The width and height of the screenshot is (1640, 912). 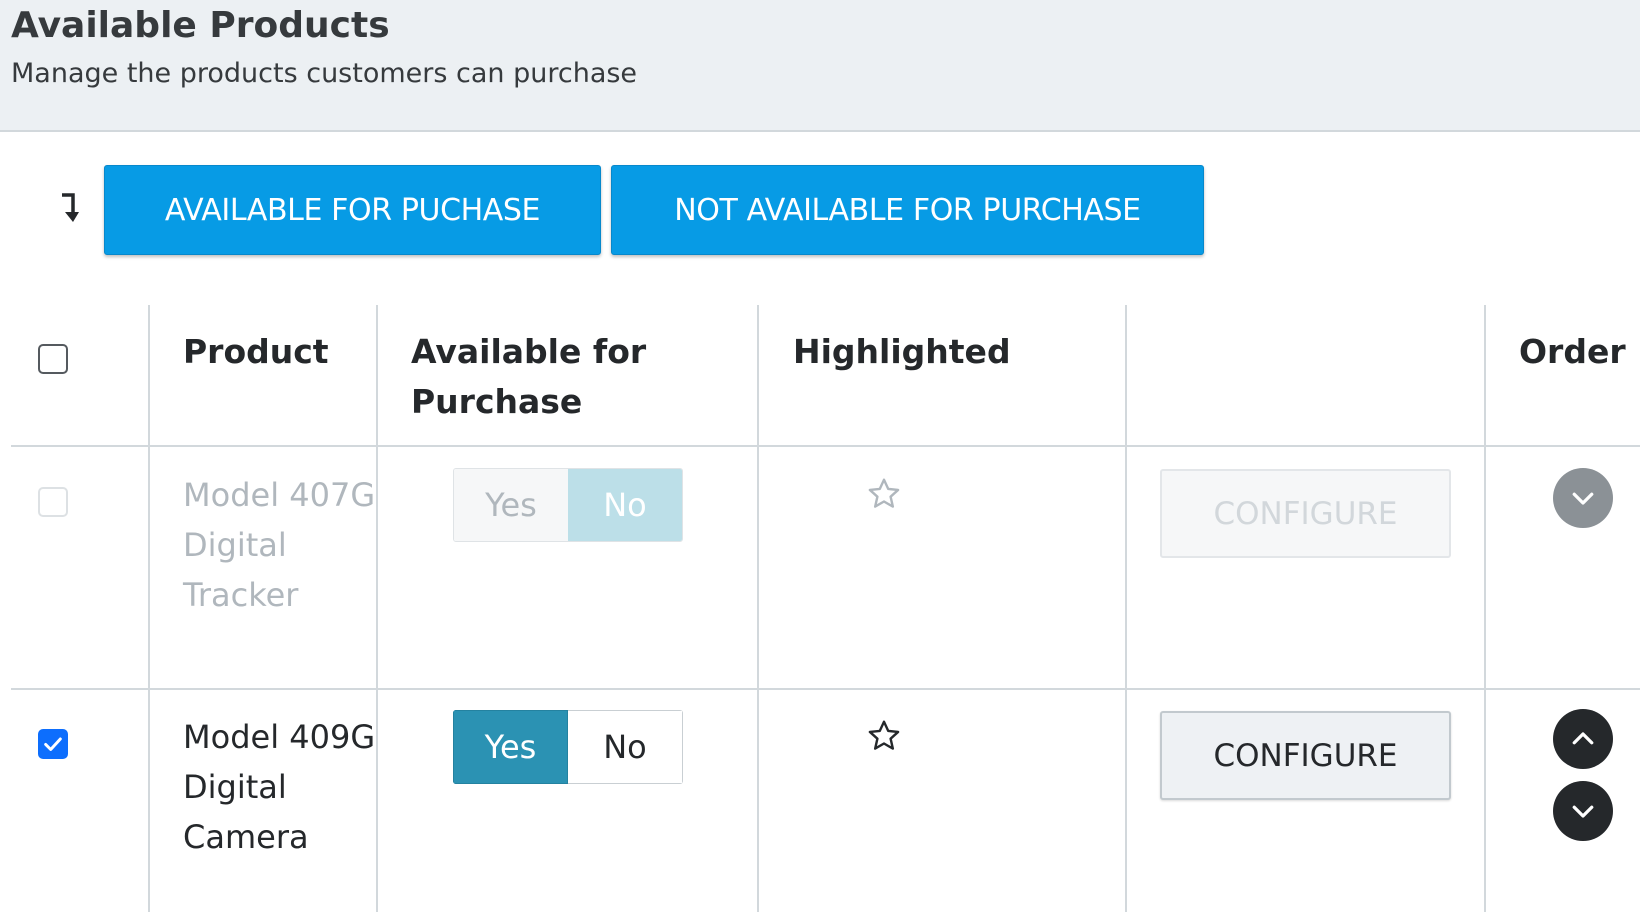 I want to click on chevron-up-icon, so click(x=1583, y=738).